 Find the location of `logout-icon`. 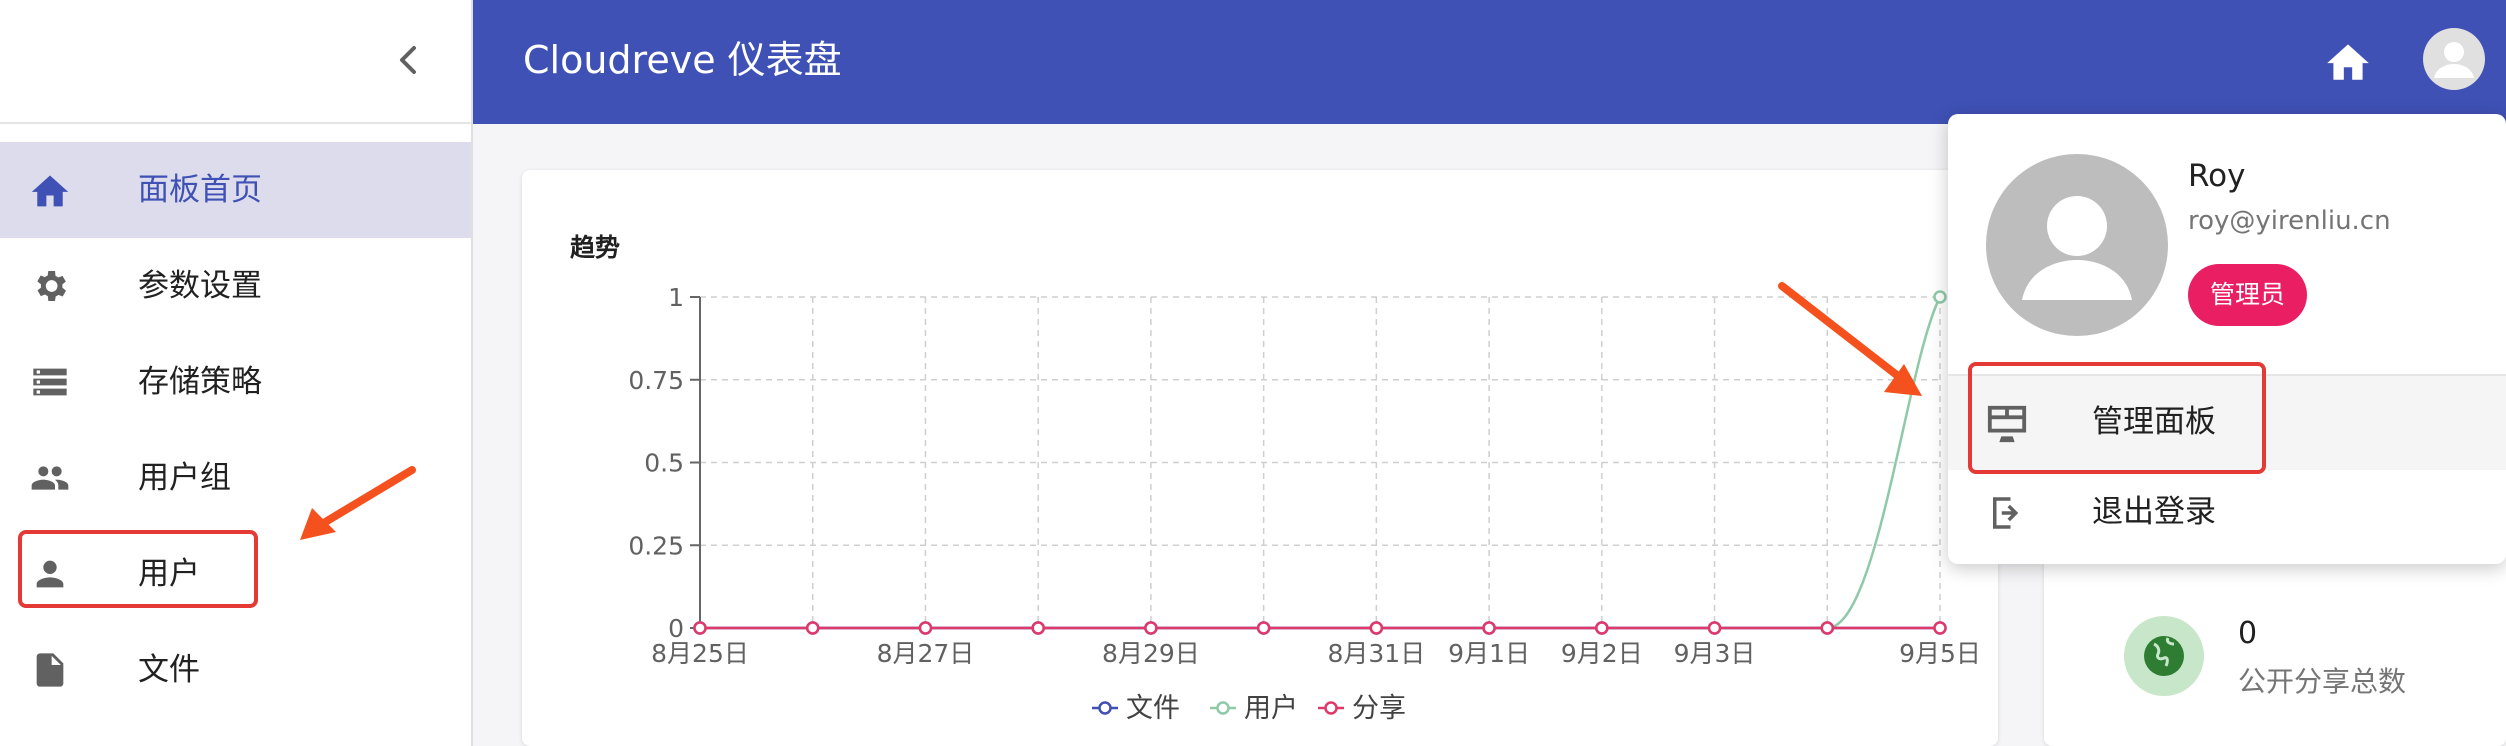

logout-icon is located at coordinates (2007, 513).